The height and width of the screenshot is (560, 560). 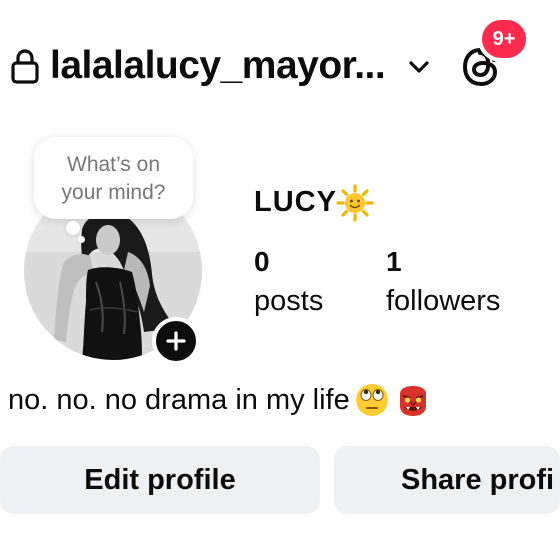 I want to click on followers-count: 1, so click(x=394, y=261).